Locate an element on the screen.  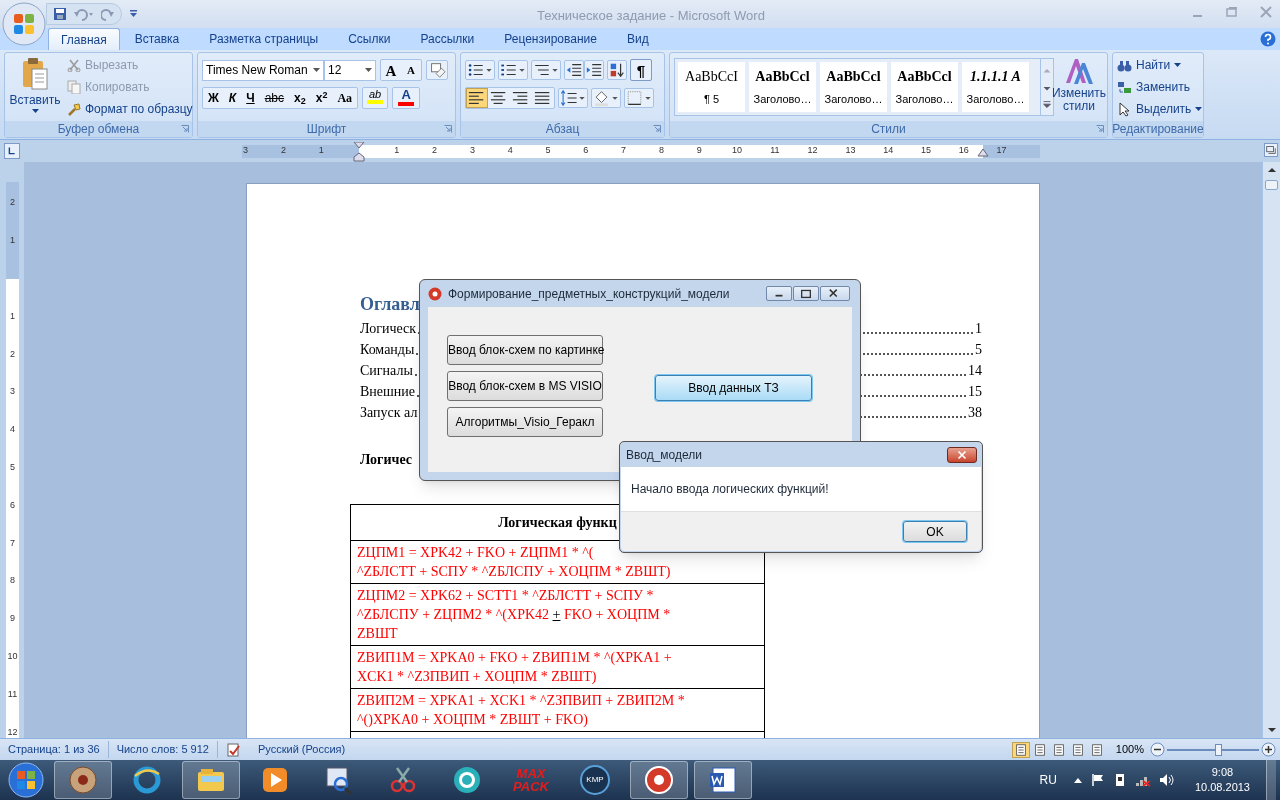
print-layout-icon is located at coordinates (1020, 749).